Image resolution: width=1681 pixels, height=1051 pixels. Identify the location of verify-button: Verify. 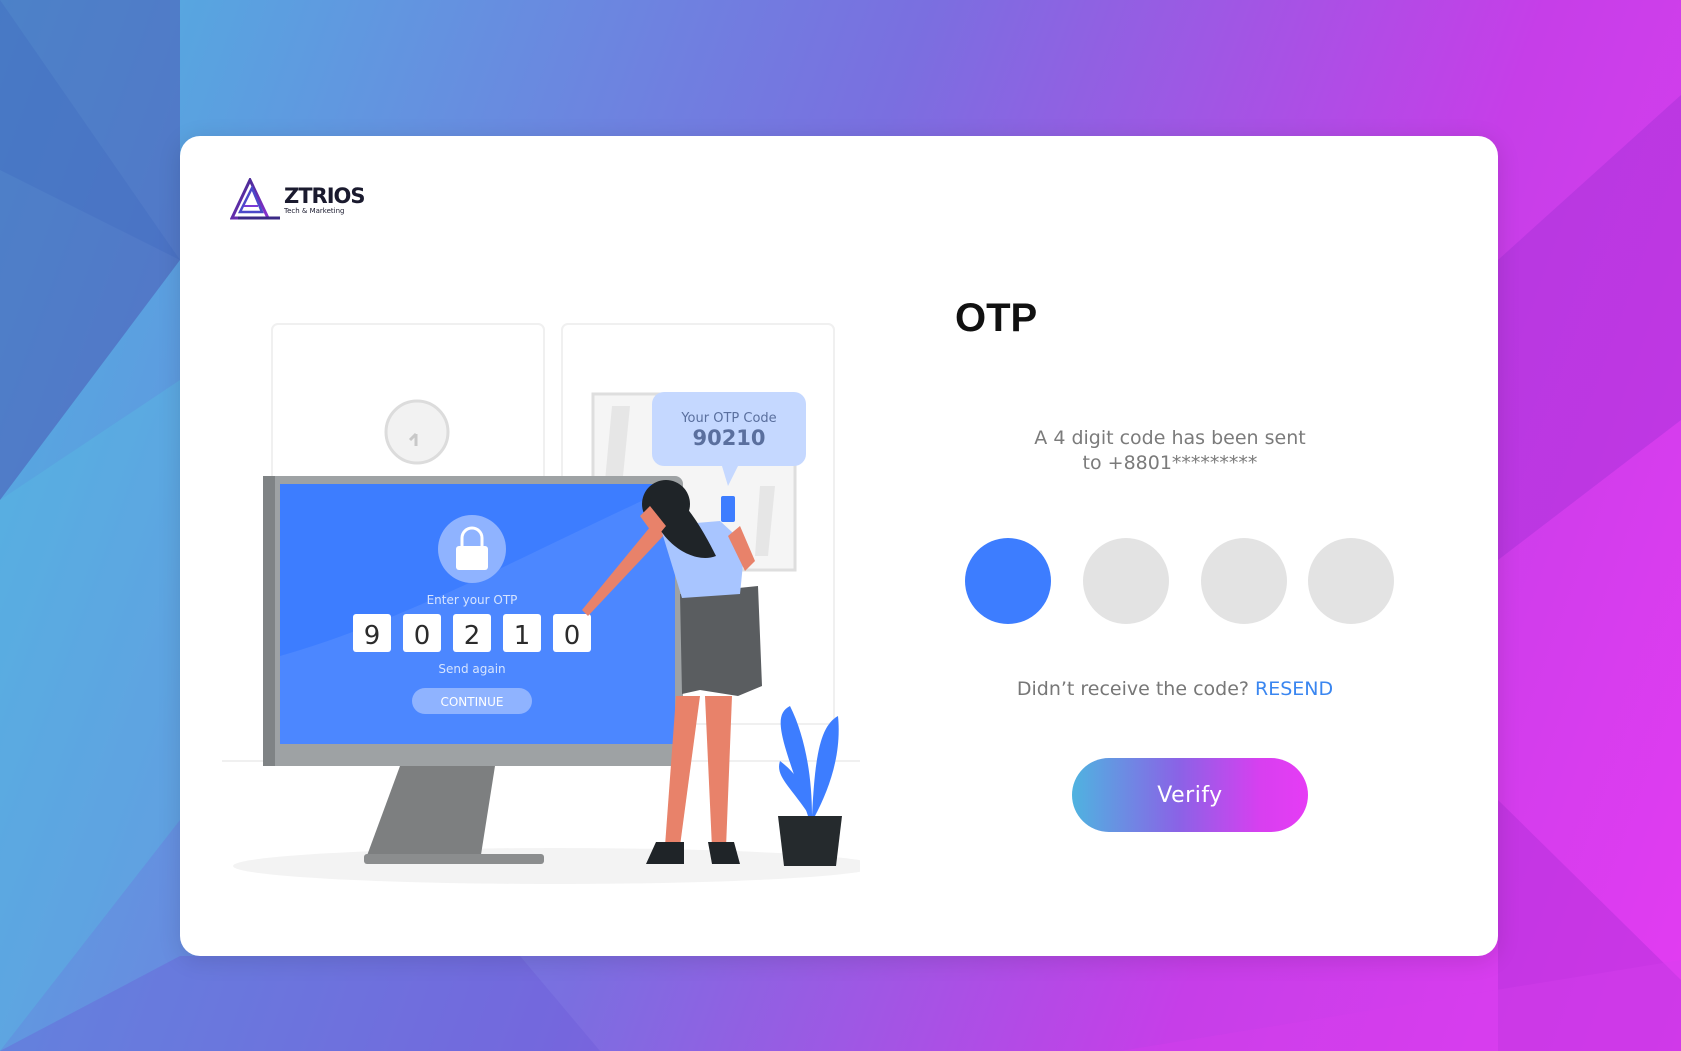
(1190, 795).